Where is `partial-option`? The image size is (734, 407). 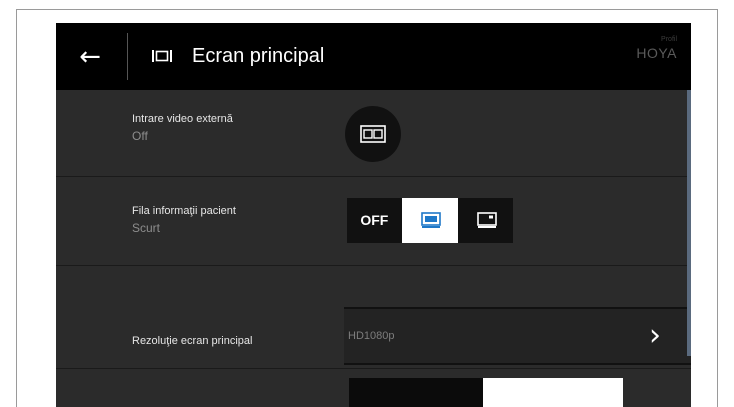 partial-option is located at coordinates (416, 392).